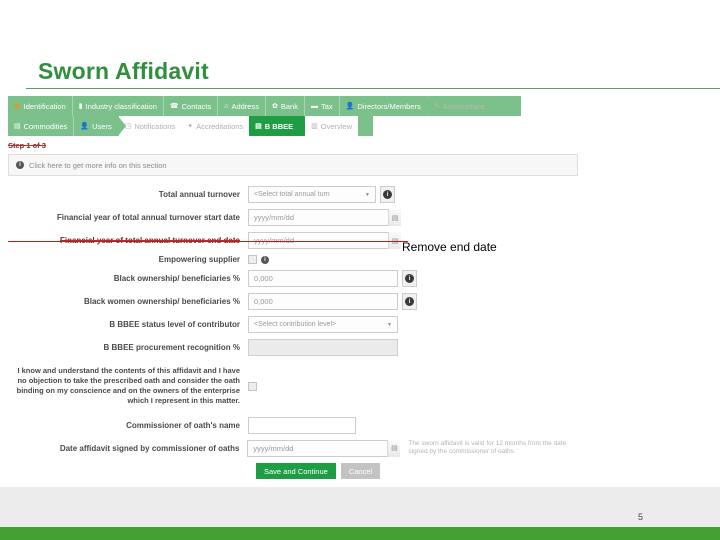 This screenshot has width=720, height=540. What do you see at coordinates (199, 194) in the screenshot?
I see `label-total-annual-turnover: Total annual turnover` at bounding box center [199, 194].